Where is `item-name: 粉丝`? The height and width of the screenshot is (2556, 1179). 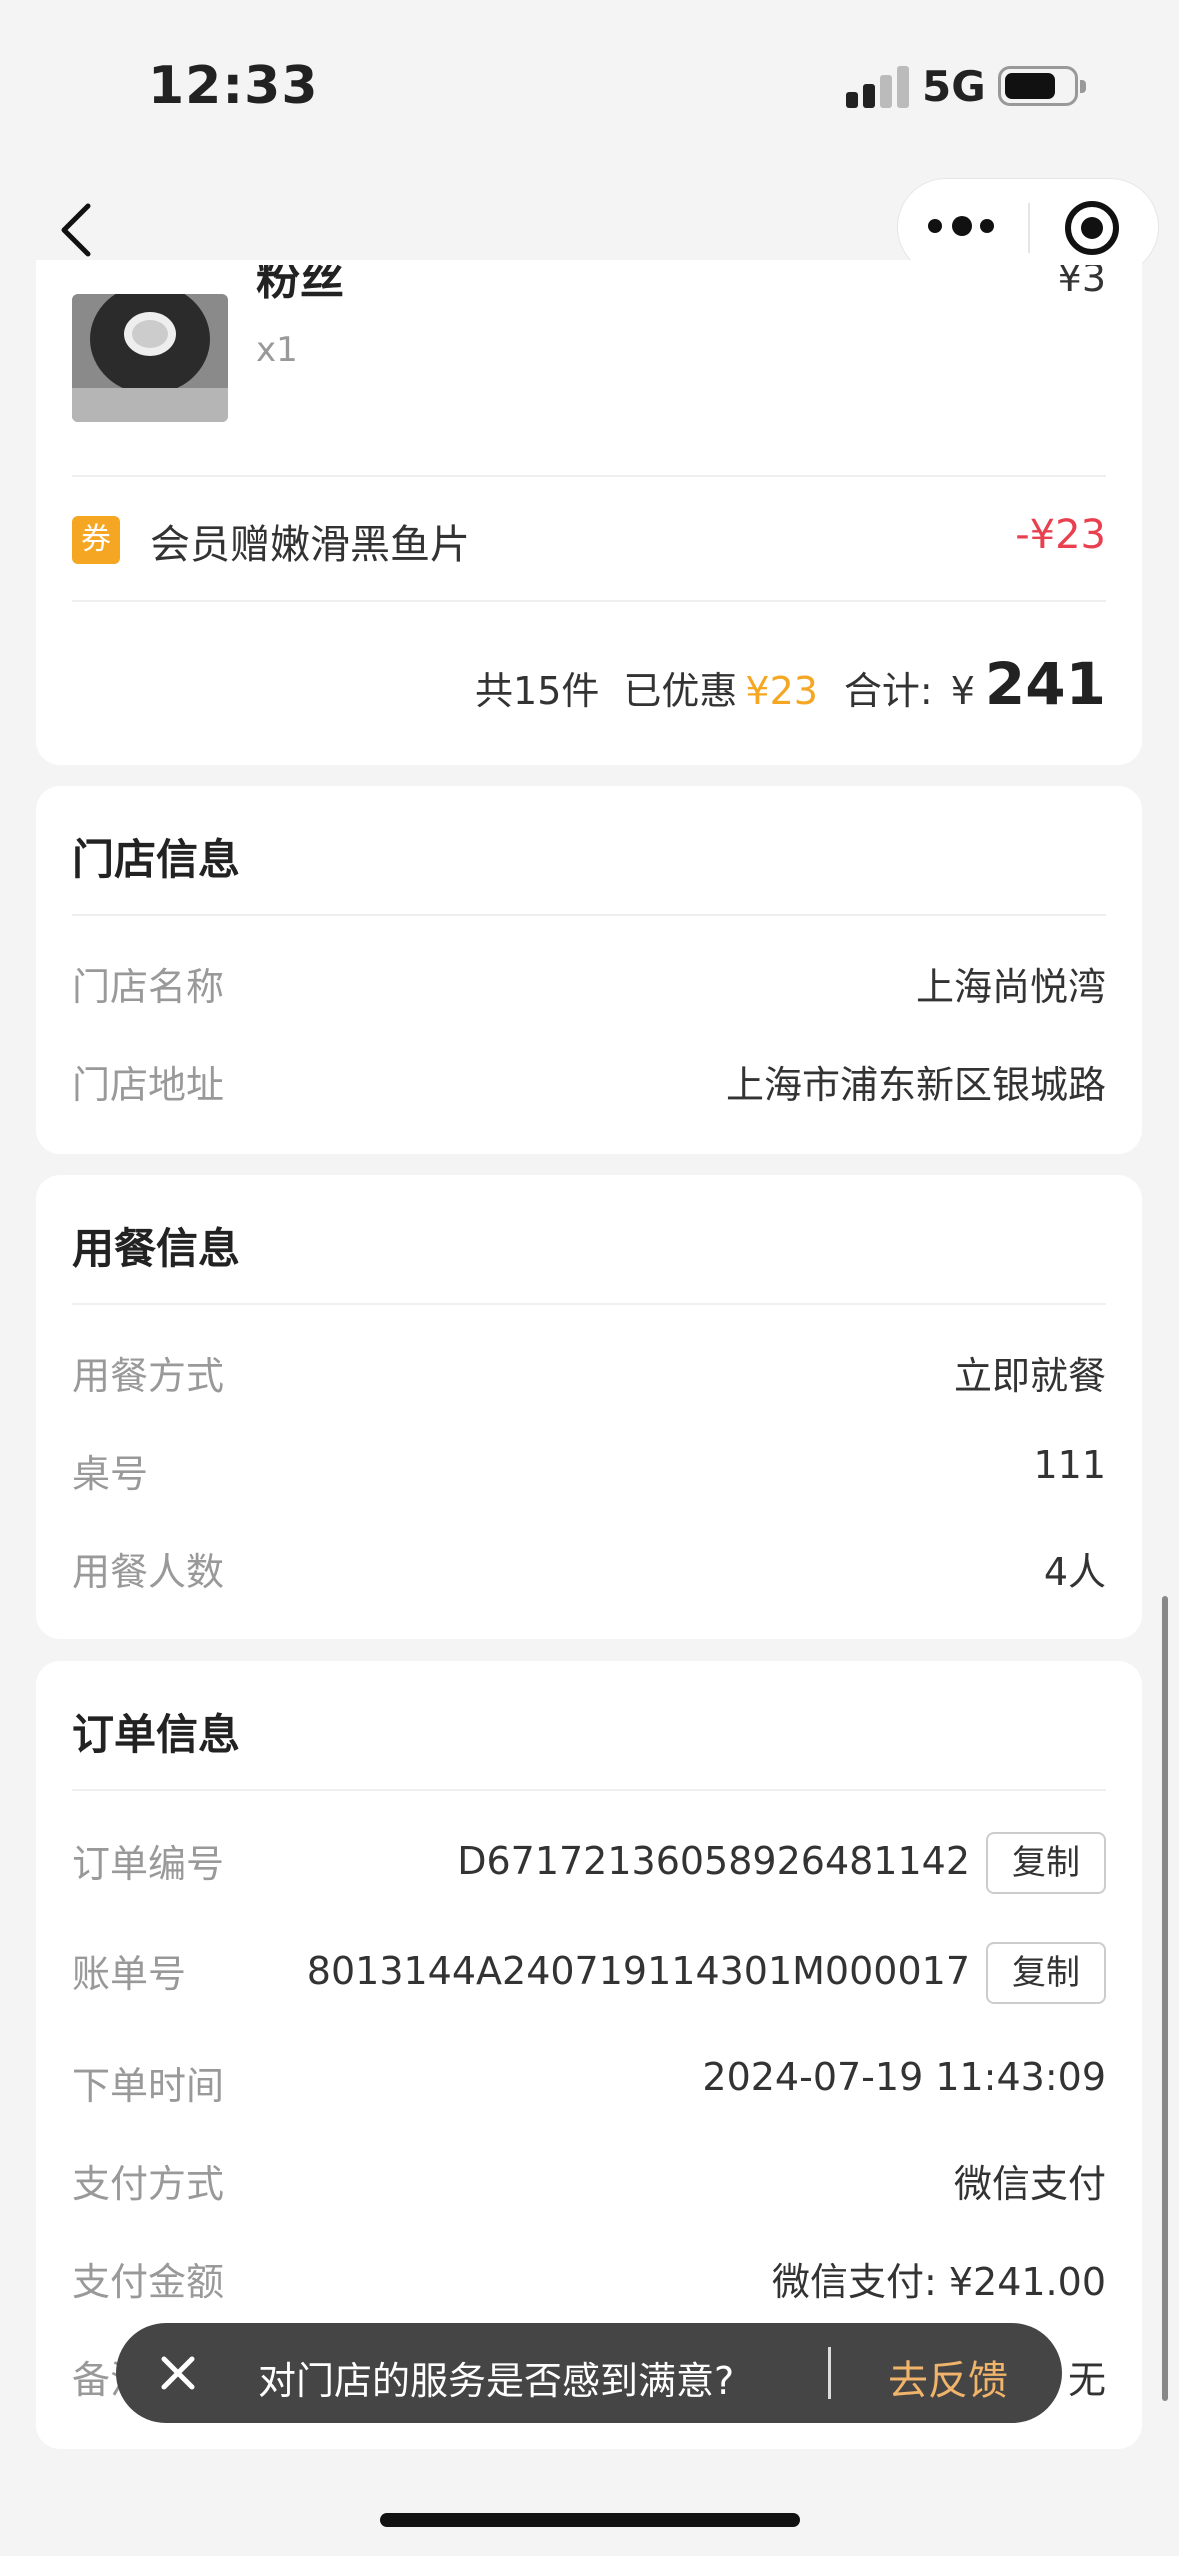
item-name: 粉丝 is located at coordinates (300, 285).